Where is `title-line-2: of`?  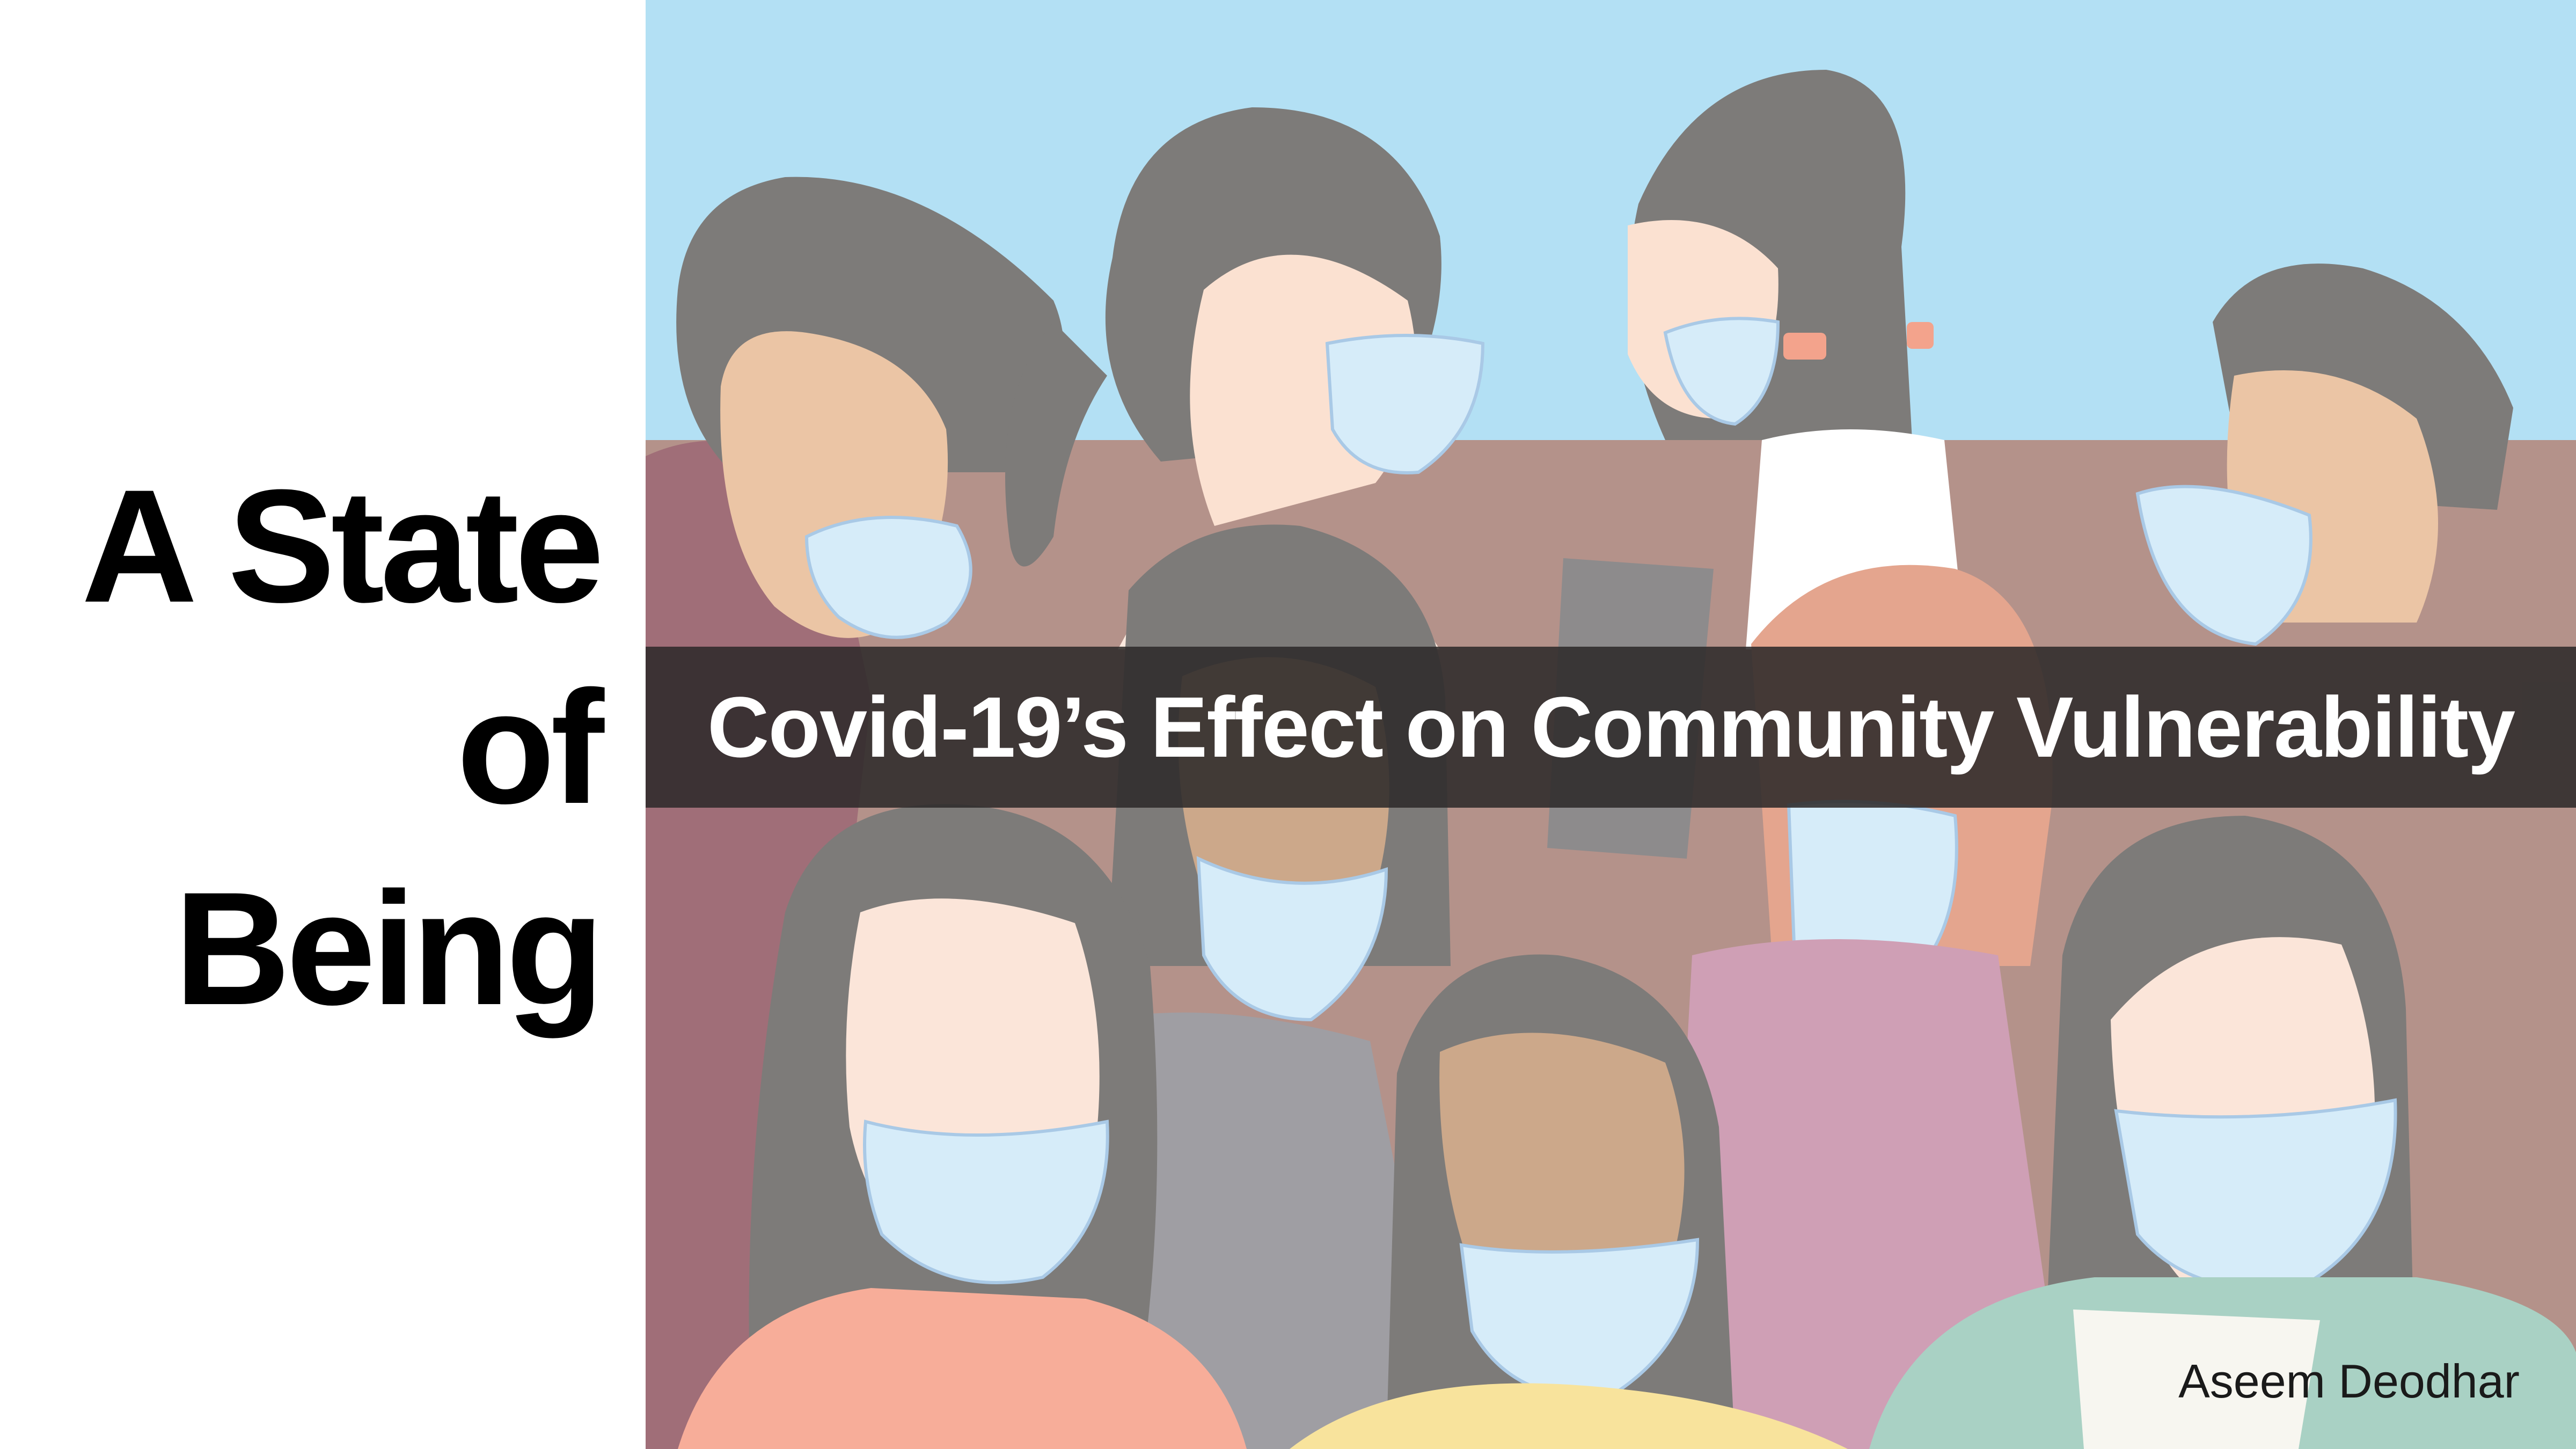
title-line-2: of is located at coordinates (530, 747).